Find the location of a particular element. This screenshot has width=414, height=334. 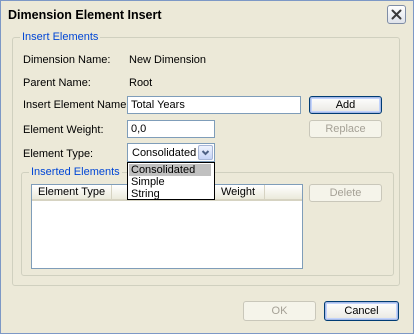

insert-element-name-label: Insert Element Name: is located at coordinates (76, 105).